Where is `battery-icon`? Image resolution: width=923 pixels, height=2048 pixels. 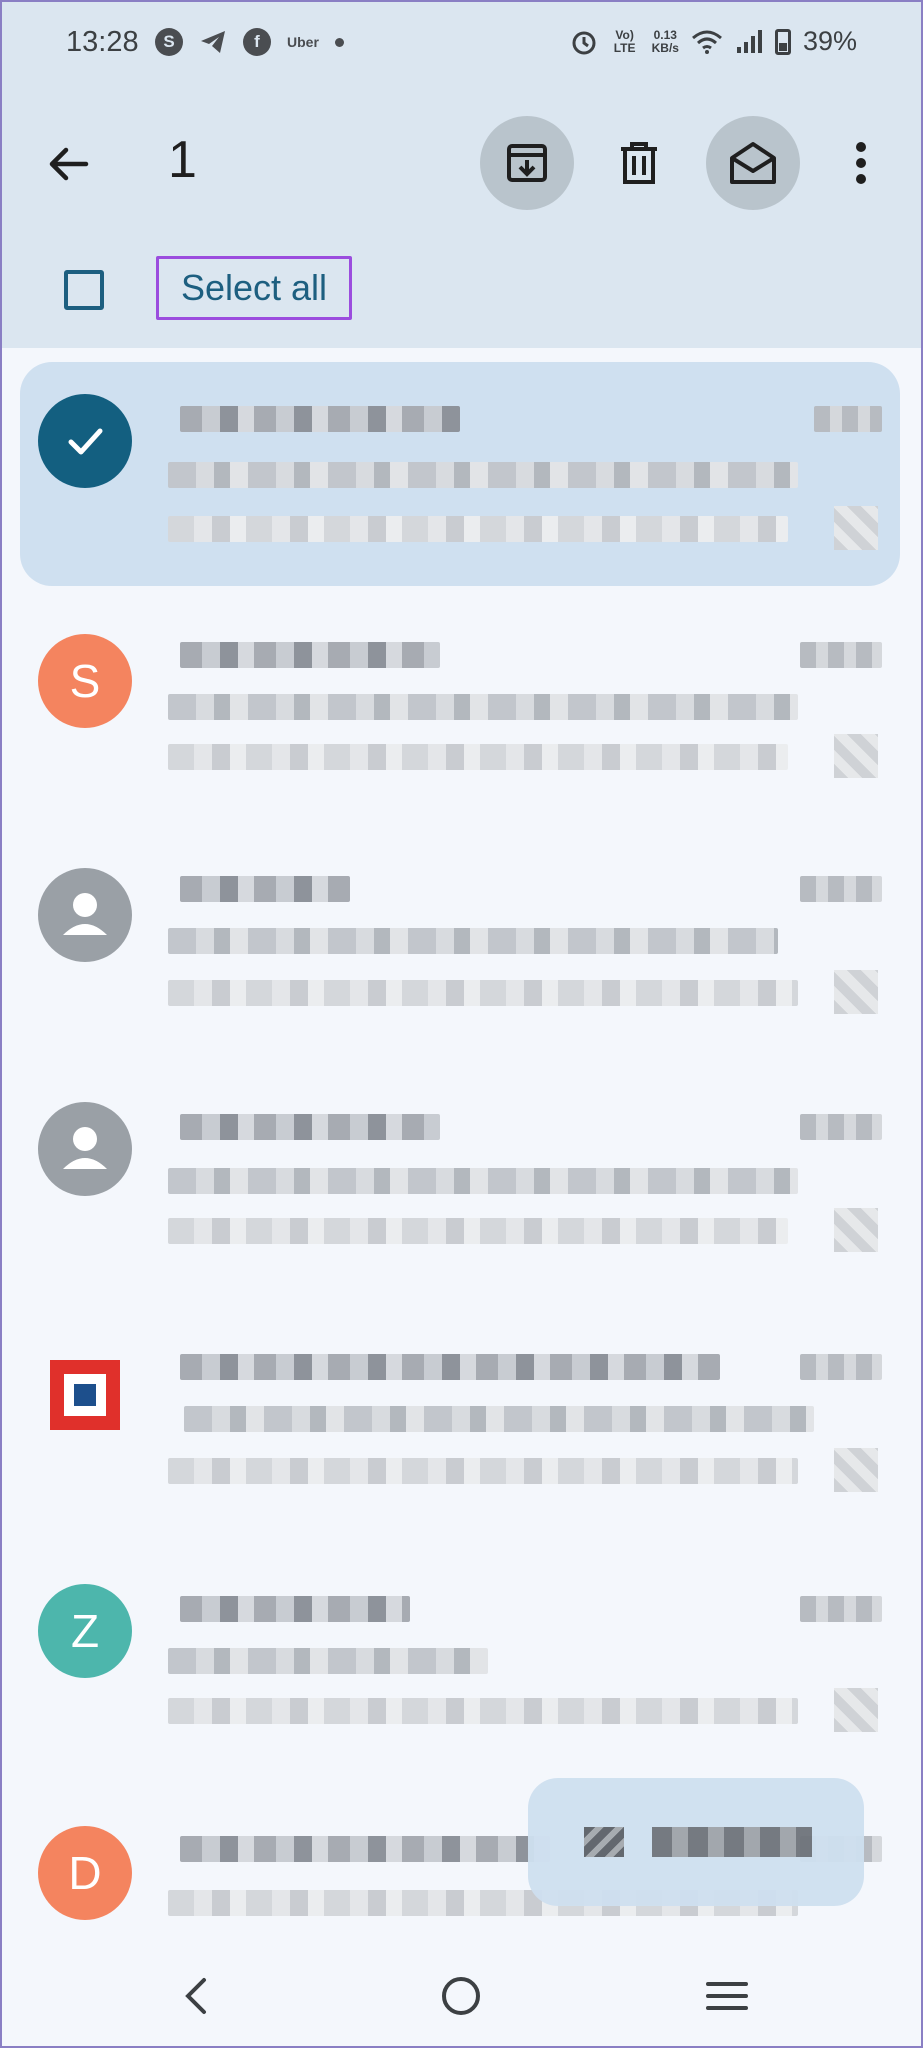 battery-icon is located at coordinates (782, 41).